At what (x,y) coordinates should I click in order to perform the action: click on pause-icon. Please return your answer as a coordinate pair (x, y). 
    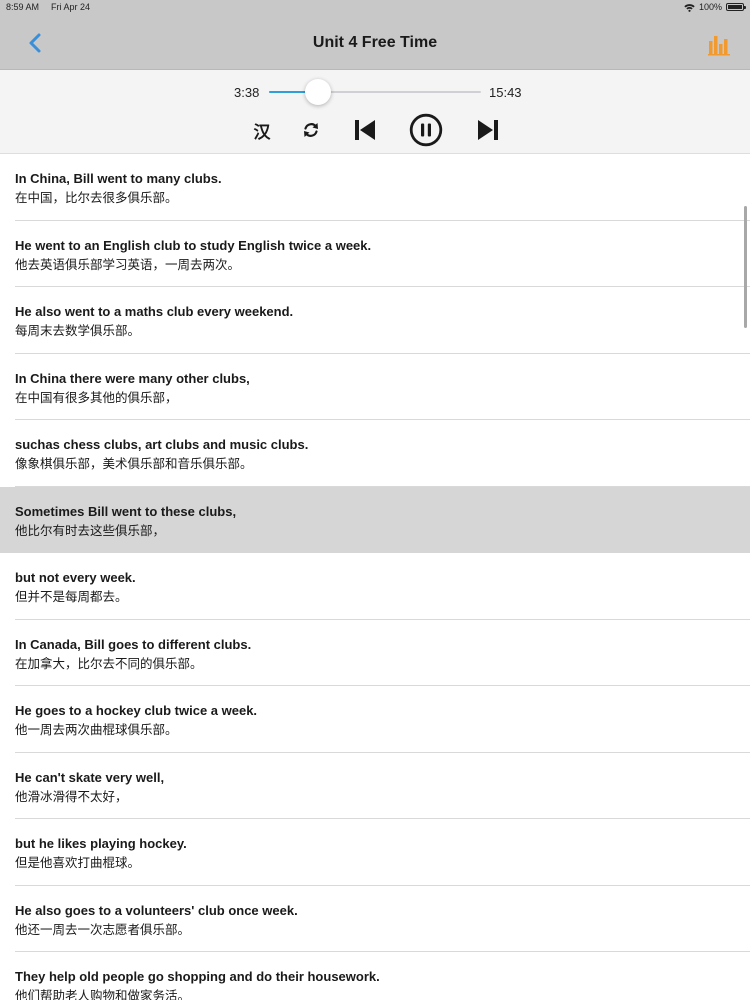
    Looking at the image, I should click on (426, 130).